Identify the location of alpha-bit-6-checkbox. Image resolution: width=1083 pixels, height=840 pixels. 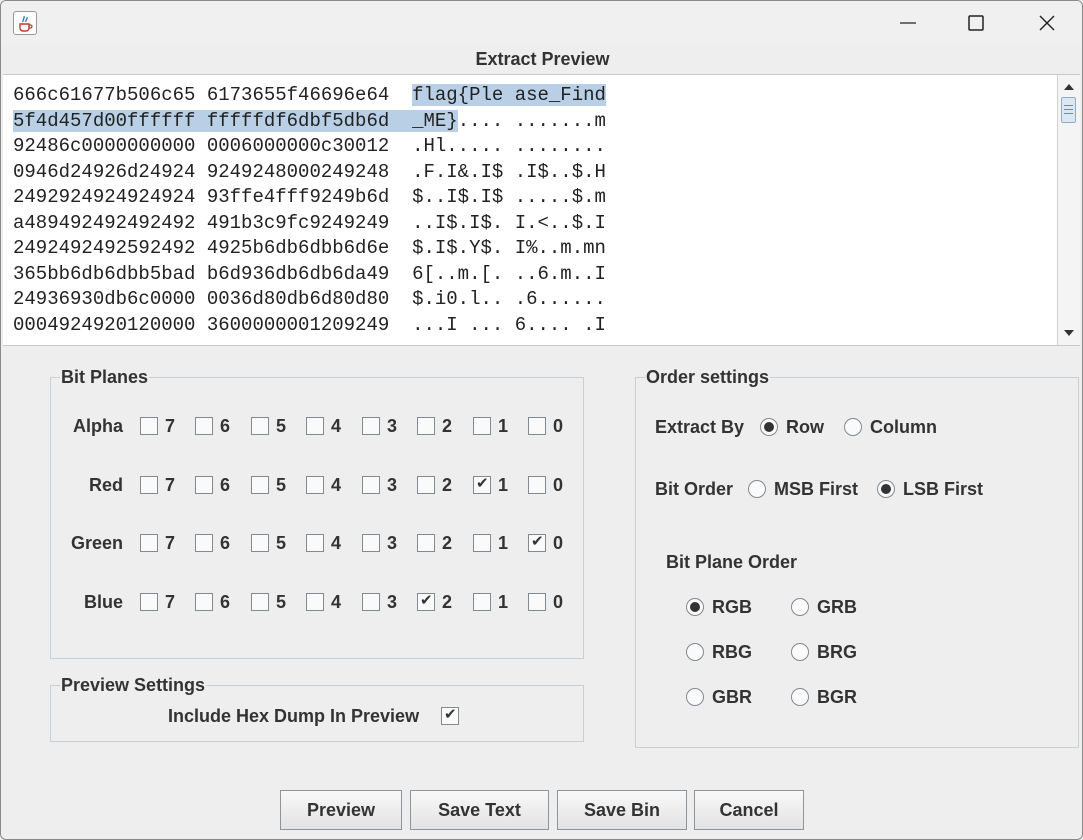
(204, 426).